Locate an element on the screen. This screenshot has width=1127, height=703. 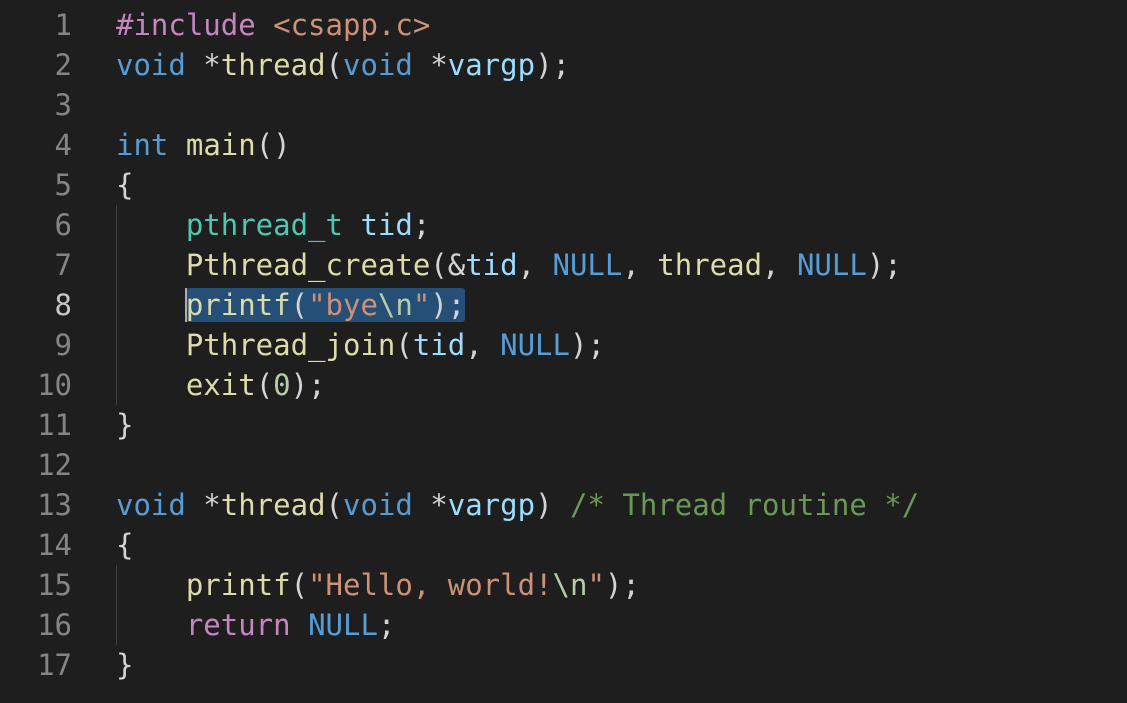
code-token: int is located at coordinates (142, 145).